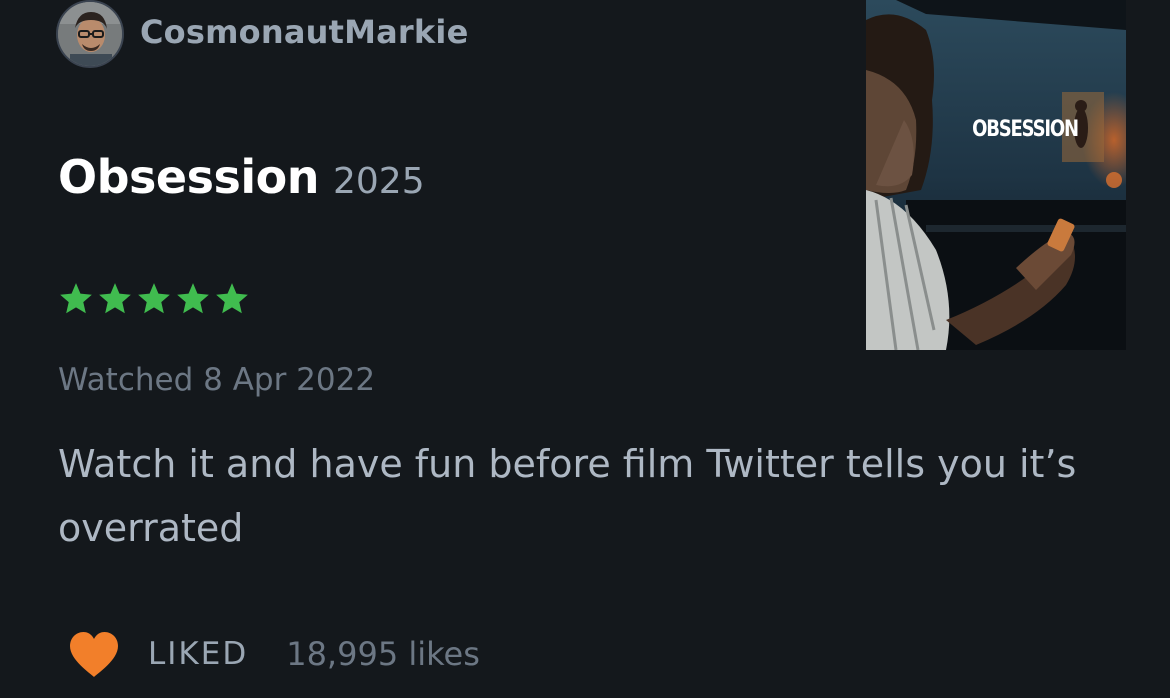 This screenshot has height=698, width=1170. I want to click on user-avatar-icon, so click(90, 34).